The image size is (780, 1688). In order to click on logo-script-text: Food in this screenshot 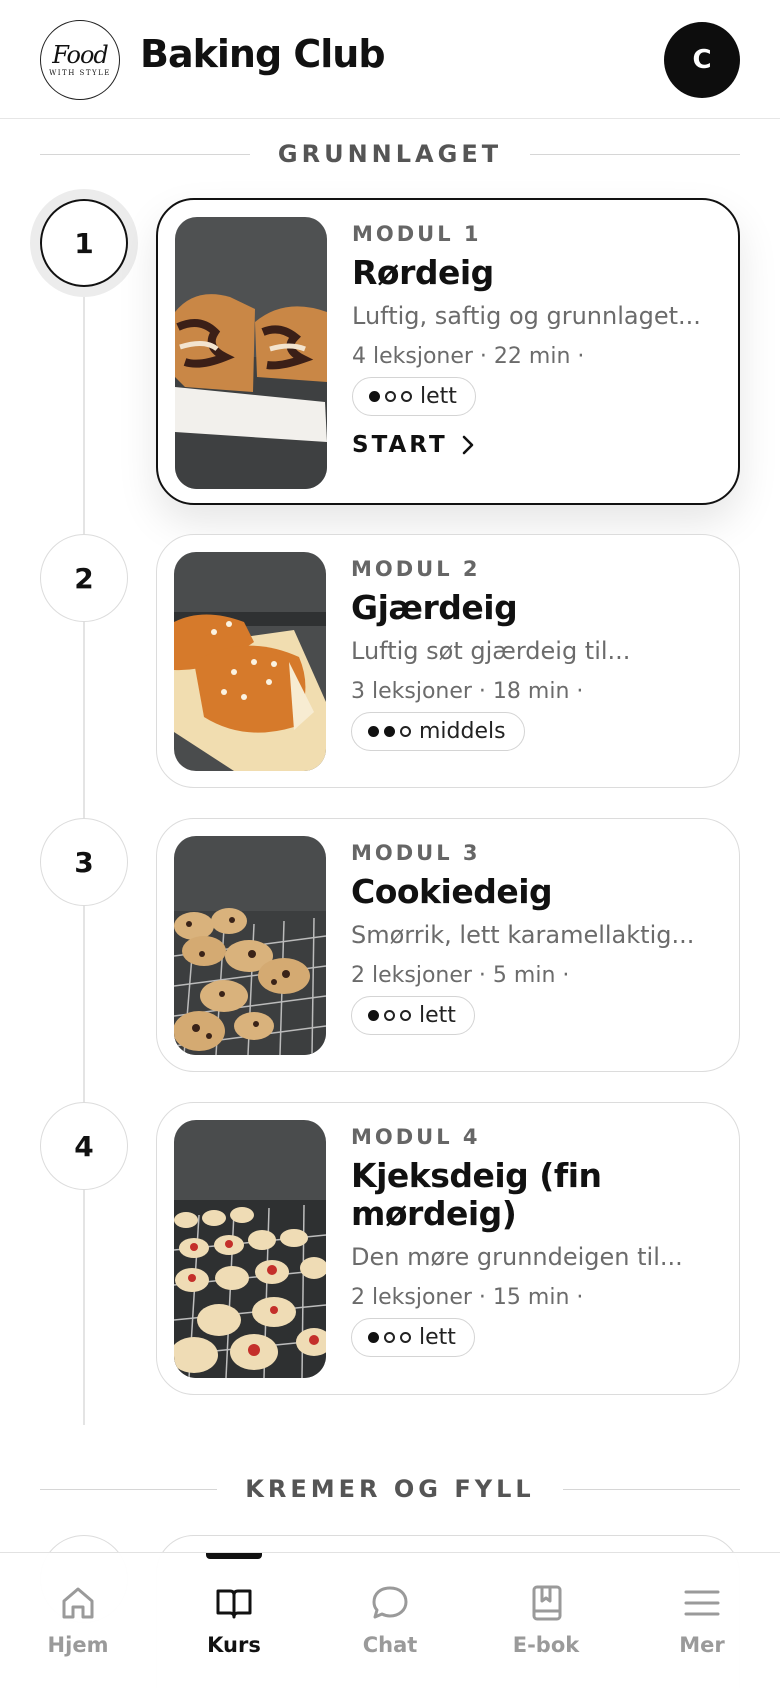, I will do `click(80, 55)`.